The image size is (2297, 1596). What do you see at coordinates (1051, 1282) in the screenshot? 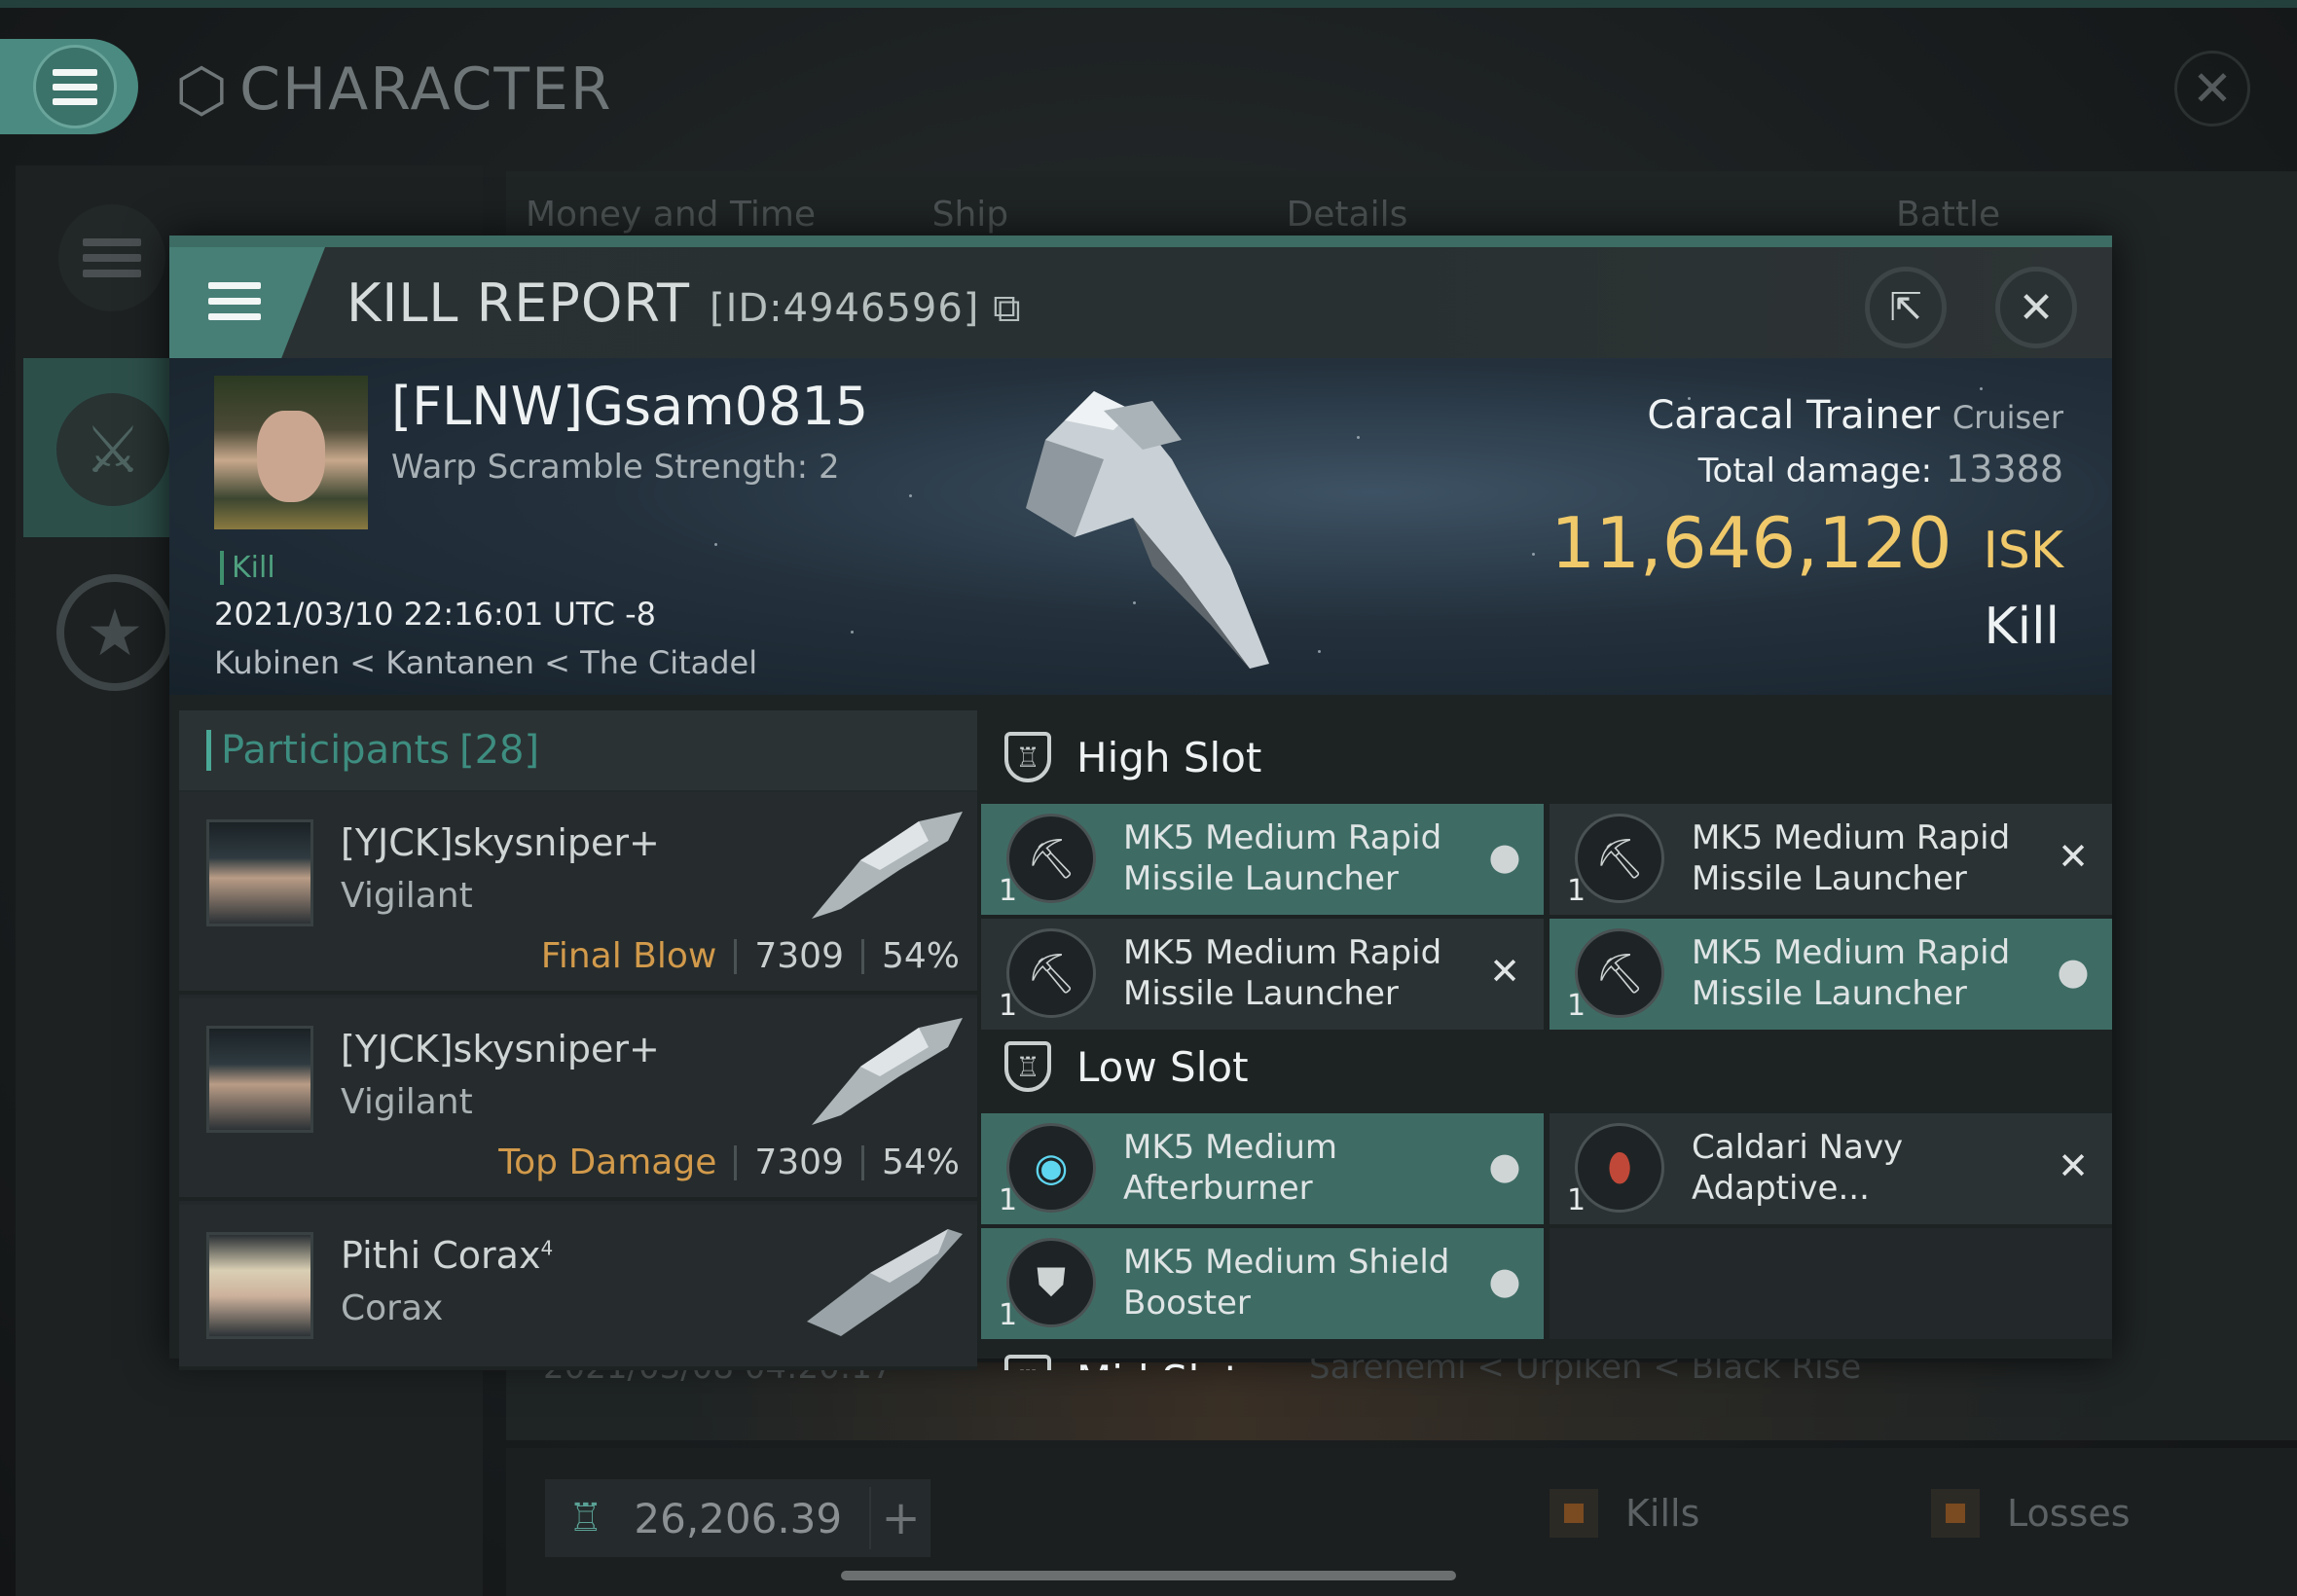
I see `shield-booster-icon: ⛊` at bounding box center [1051, 1282].